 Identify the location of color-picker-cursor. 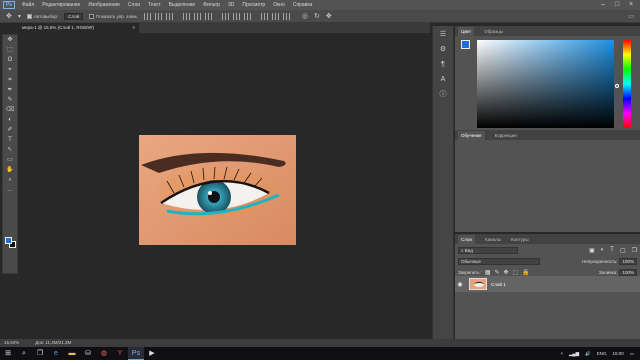
(617, 86).